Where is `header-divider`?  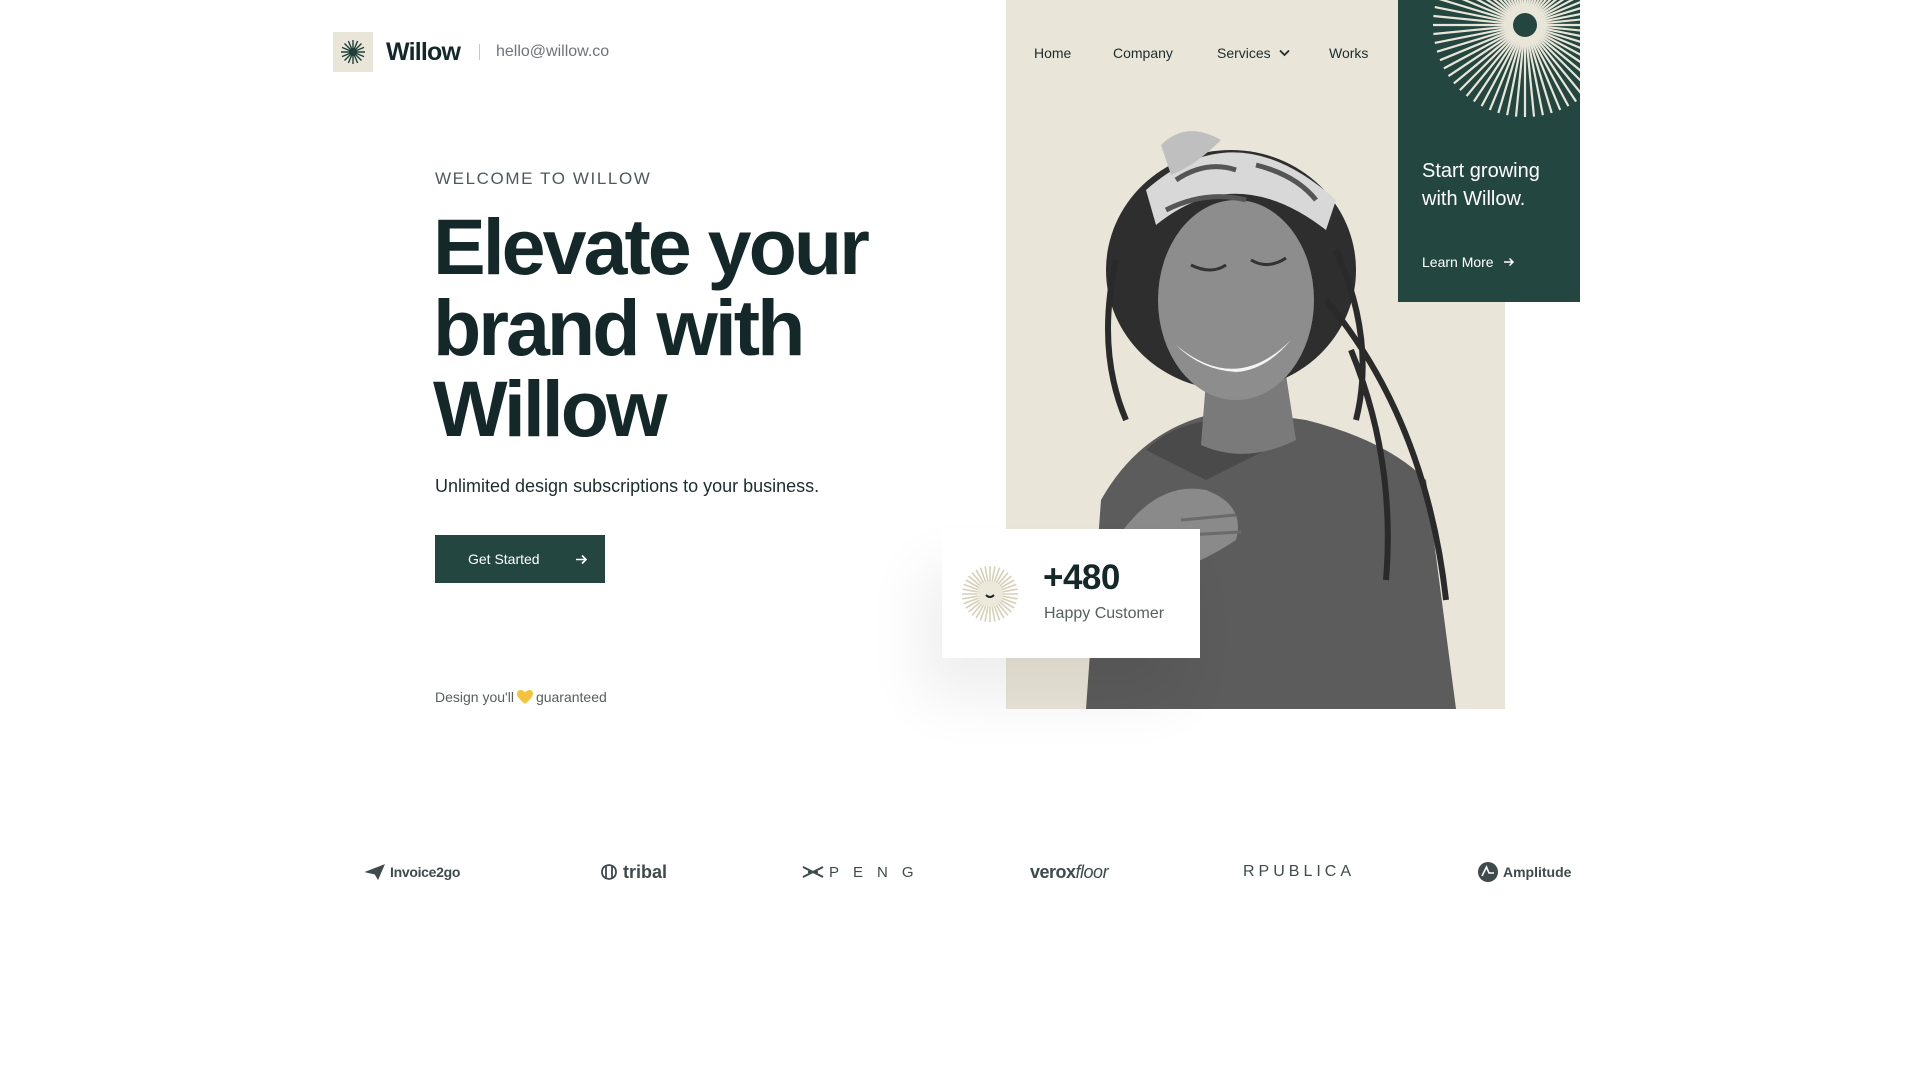 header-divider is located at coordinates (479, 52).